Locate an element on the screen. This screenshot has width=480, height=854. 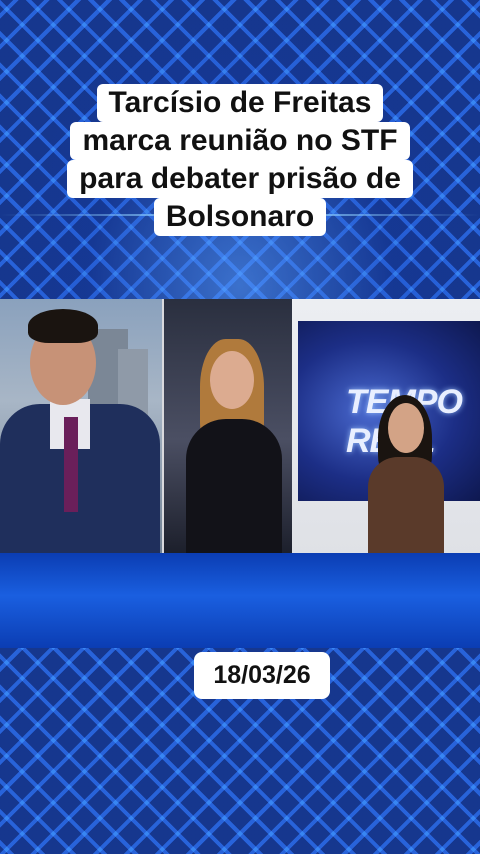
anchor-tie is located at coordinates (71, 464).